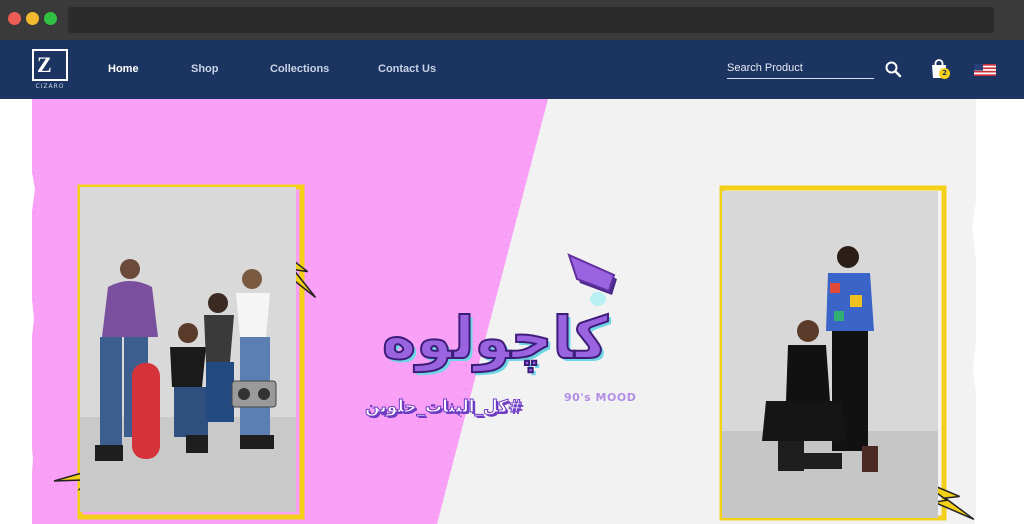  Describe the element at coordinates (205, 69) in the screenshot. I see `nav-link-shop: Shop` at that location.